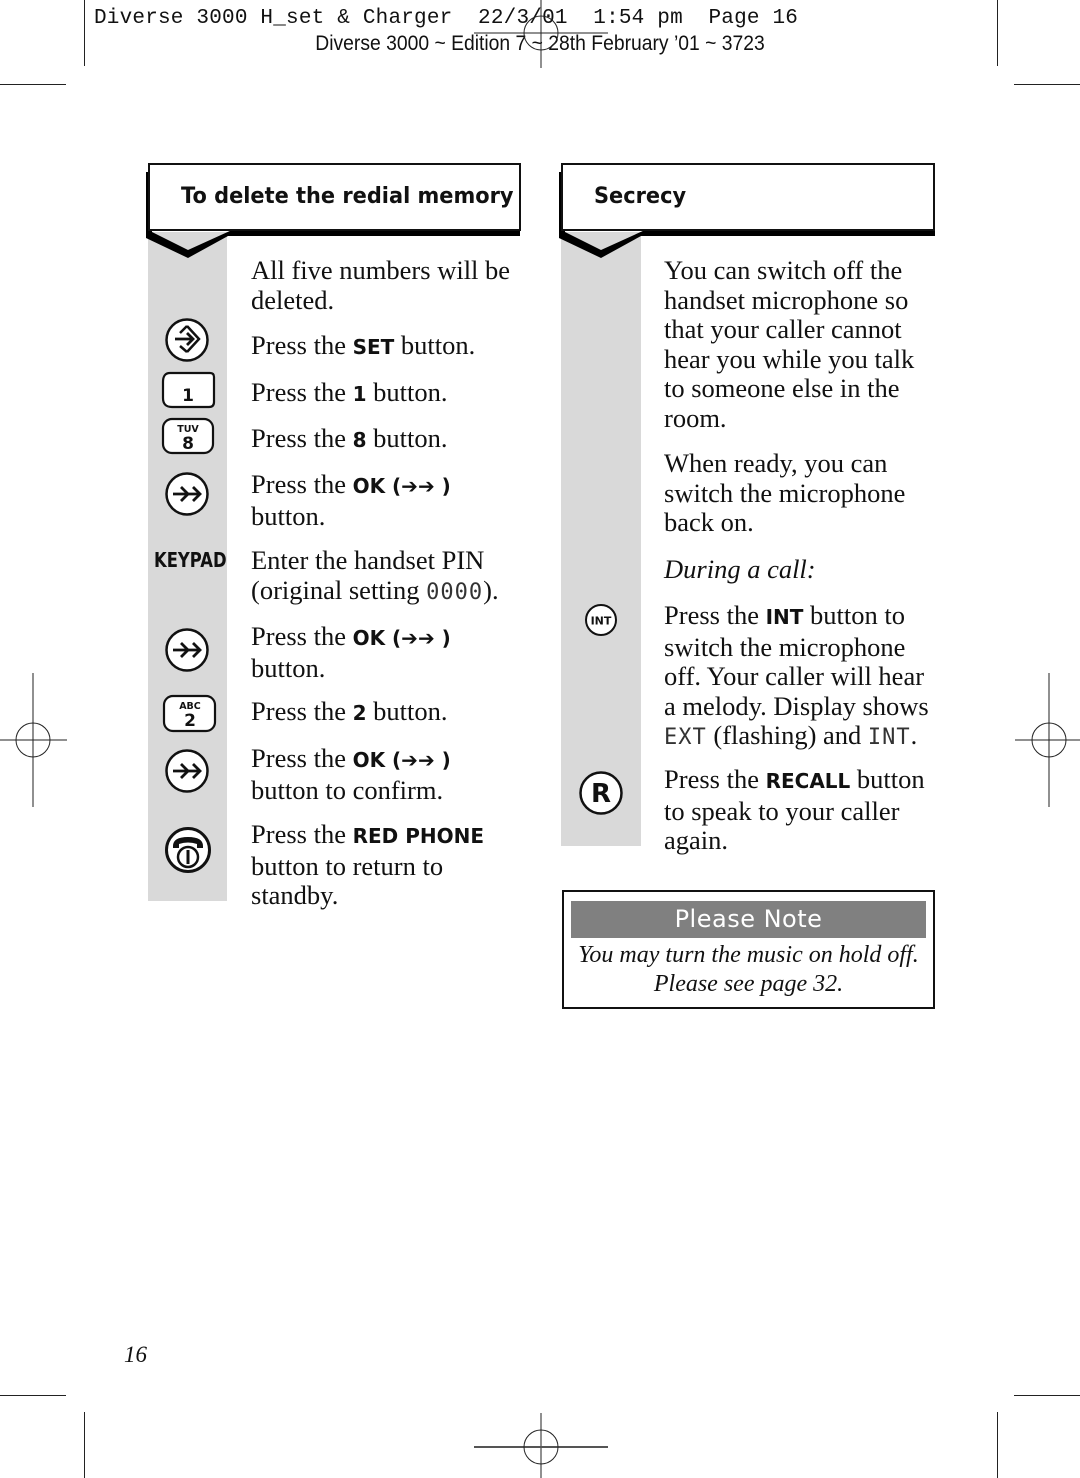 This screenshot has height=1478, width=1080. What do you see at coordinates (748, 955) in the screenshot?
I see `note-line-1: You may turn the music on hold off.` at bounding box center [748, 955].